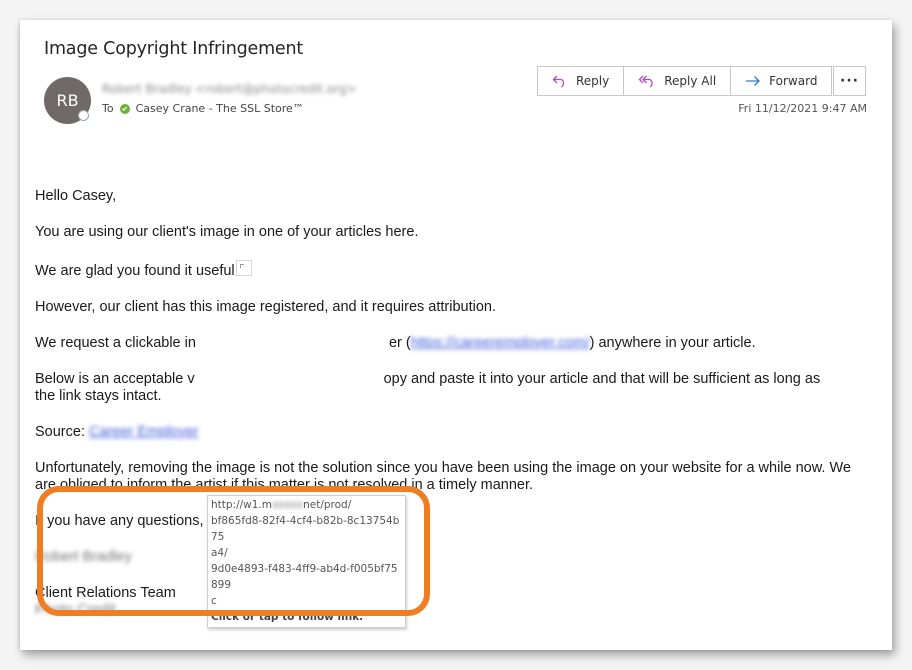 The height and width of the screenshot is (670, 912). I want to click on received-date: Fri 11/12/2021 9:47 AM, so click(802, 108).